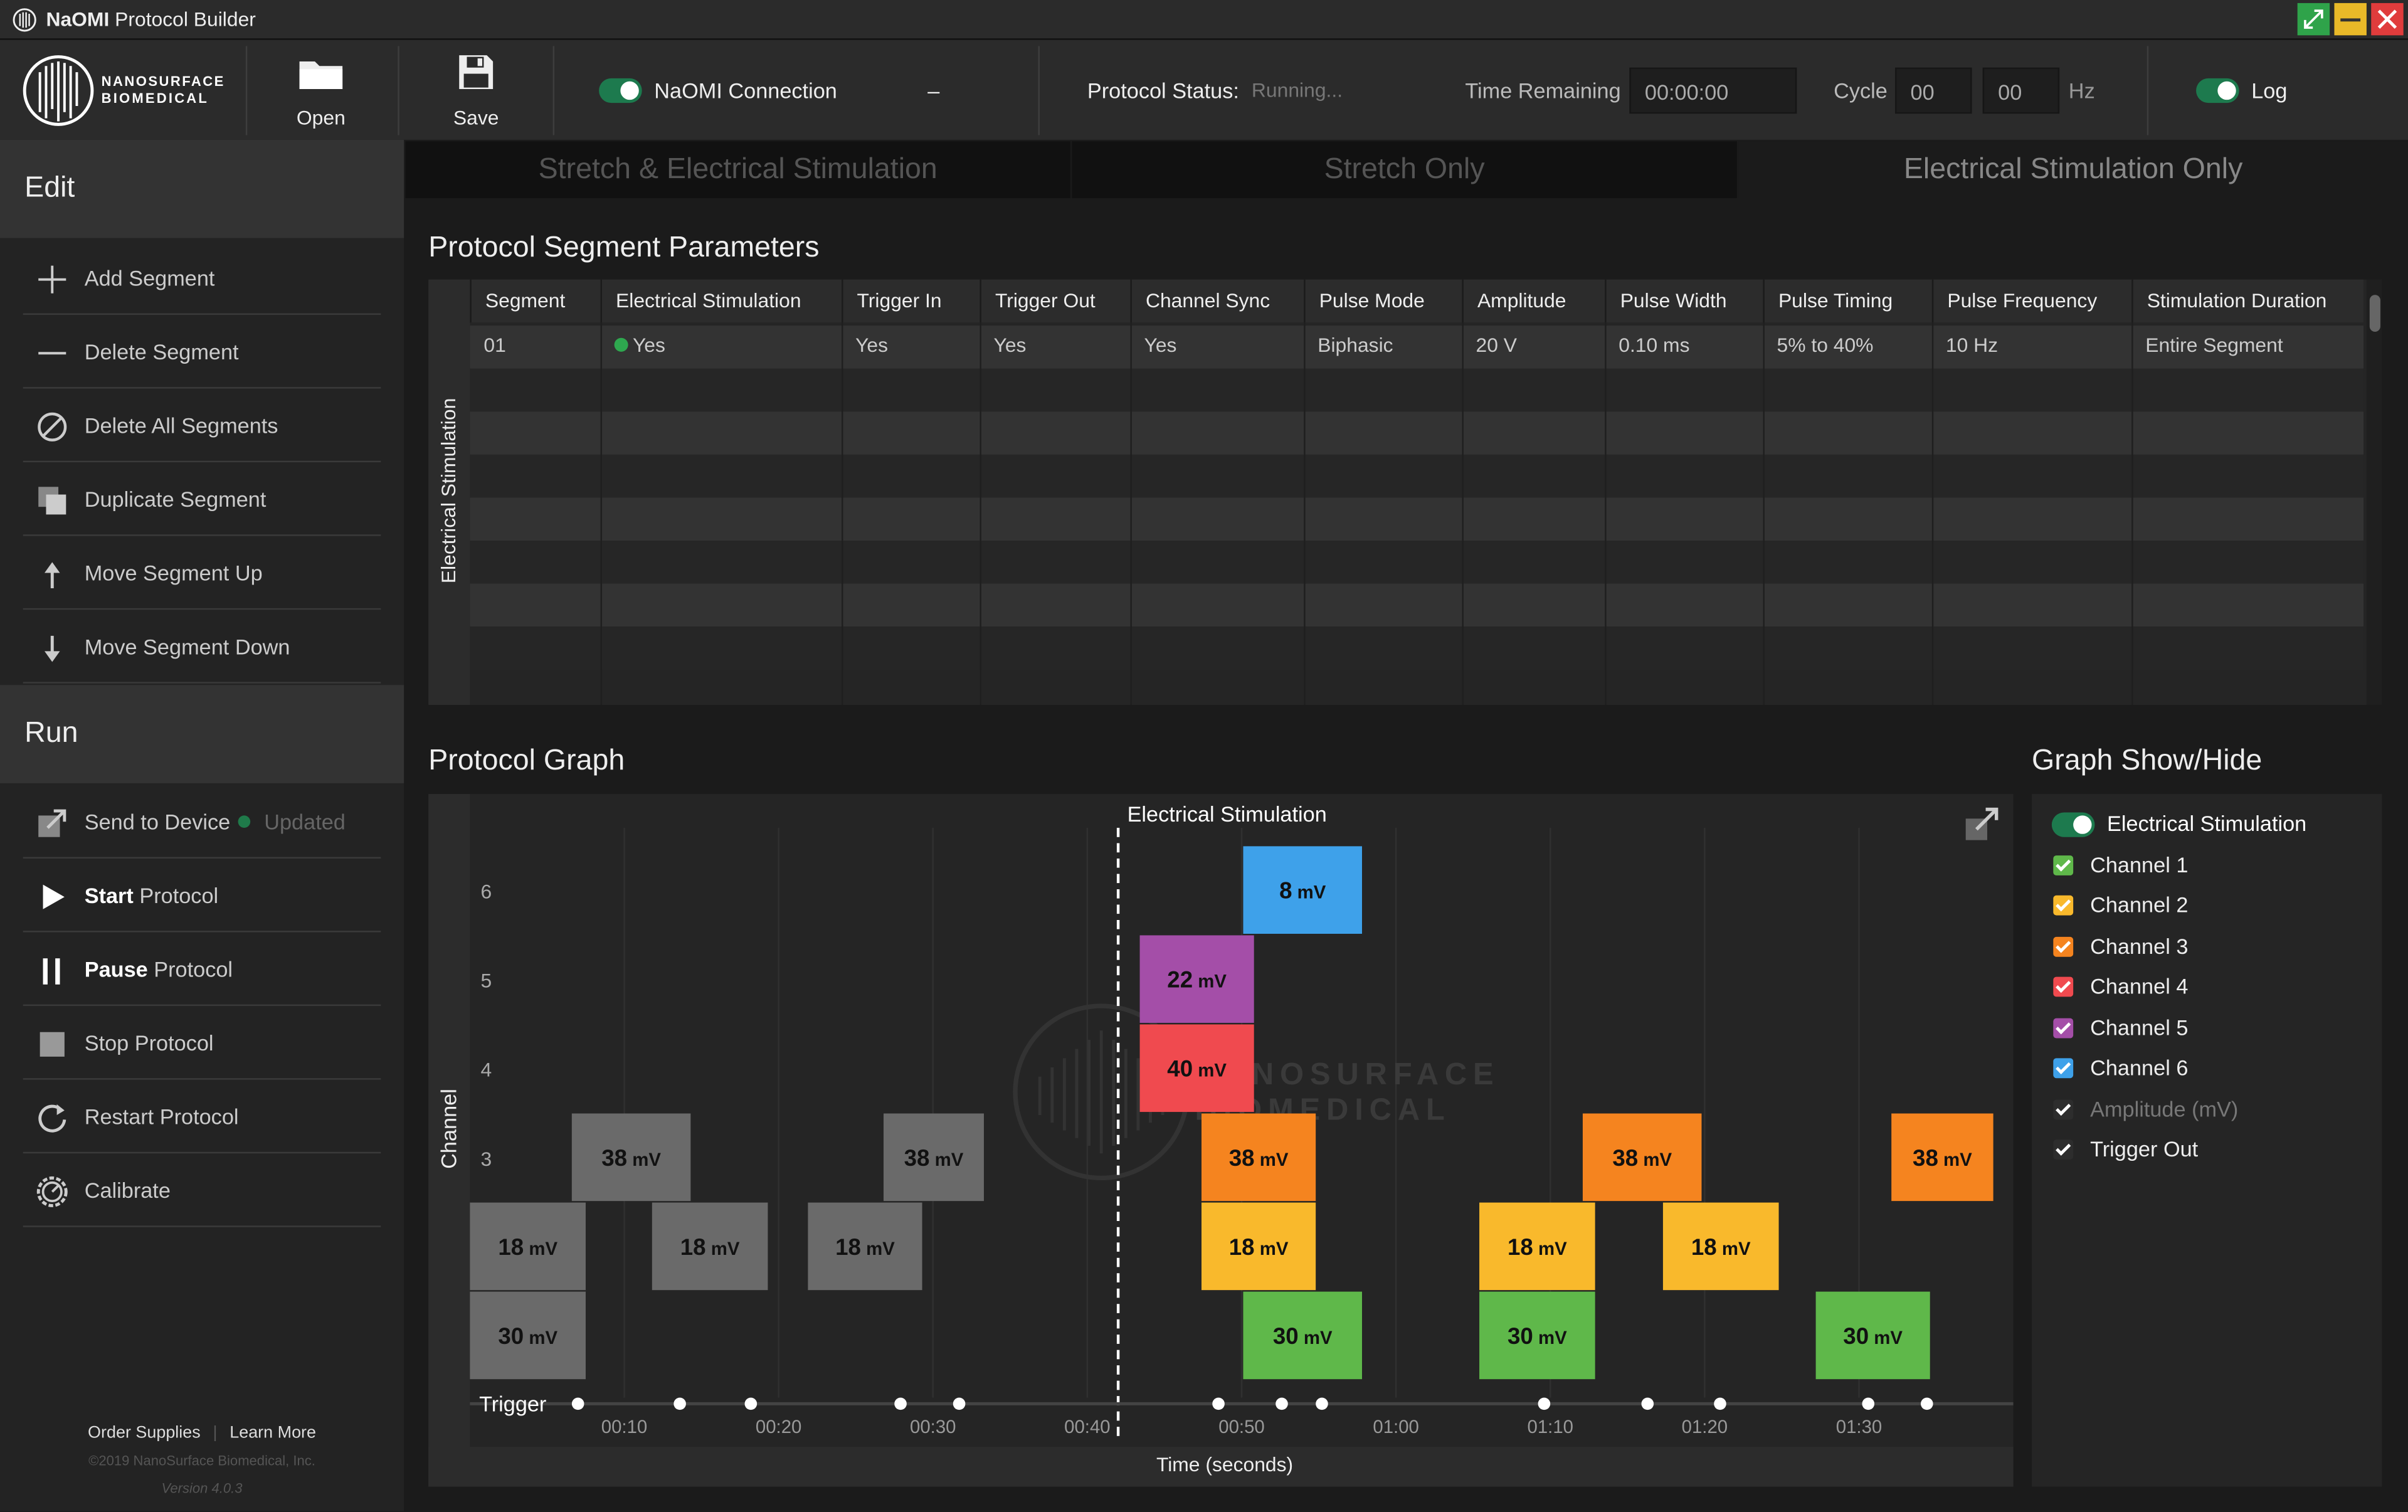 The image size is (2408, 1512). I want to click on tab-stretch-electrical: Stretch & Electrical Stimulation, so click(737, 169).